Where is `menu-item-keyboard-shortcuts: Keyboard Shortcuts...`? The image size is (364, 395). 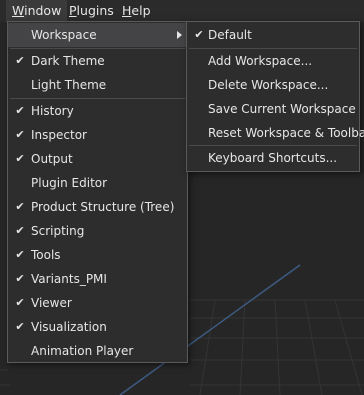 menu-item-keyboard-shortcuts: Keyboard Shortcuts... is located at coordinates (273, 158).